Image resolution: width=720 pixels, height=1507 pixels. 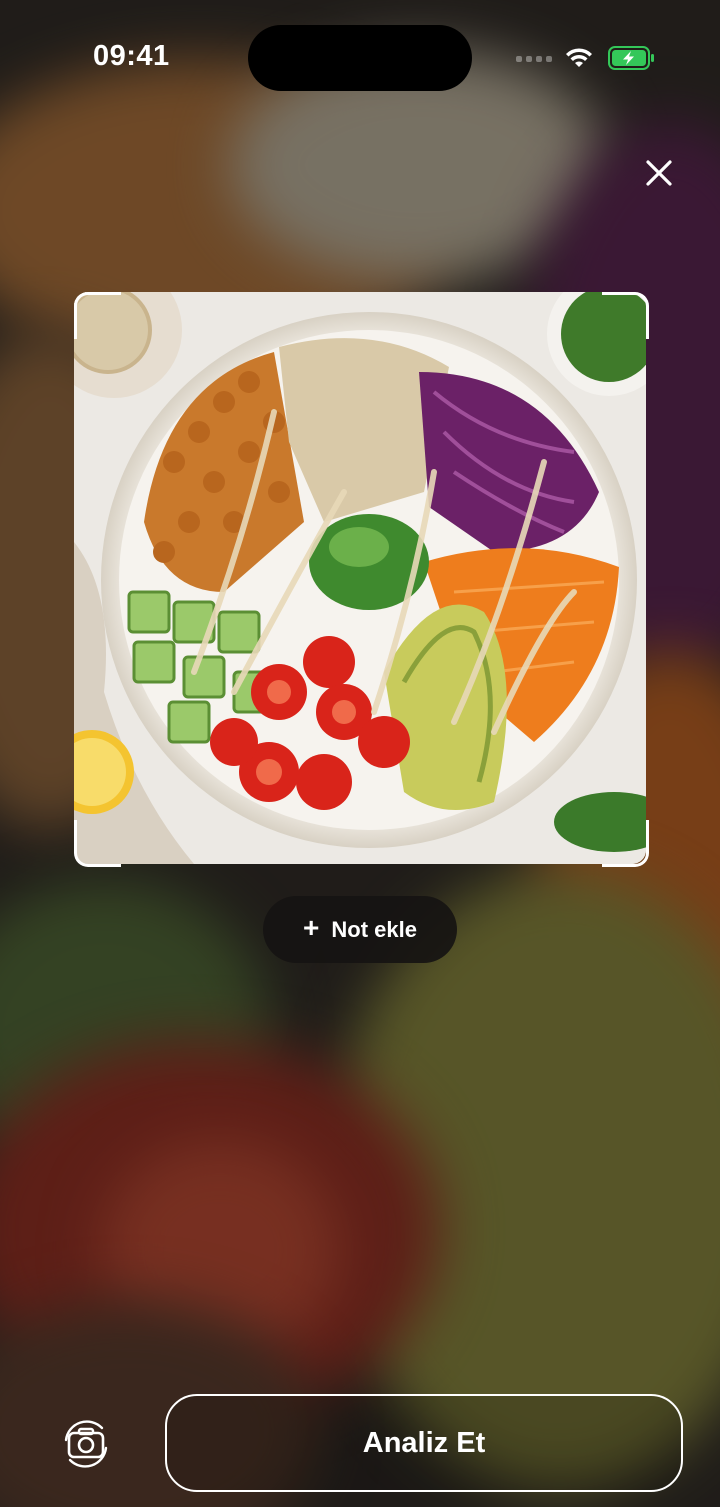 I want to click on battery-charging-icon, so click(x=631, y=58).